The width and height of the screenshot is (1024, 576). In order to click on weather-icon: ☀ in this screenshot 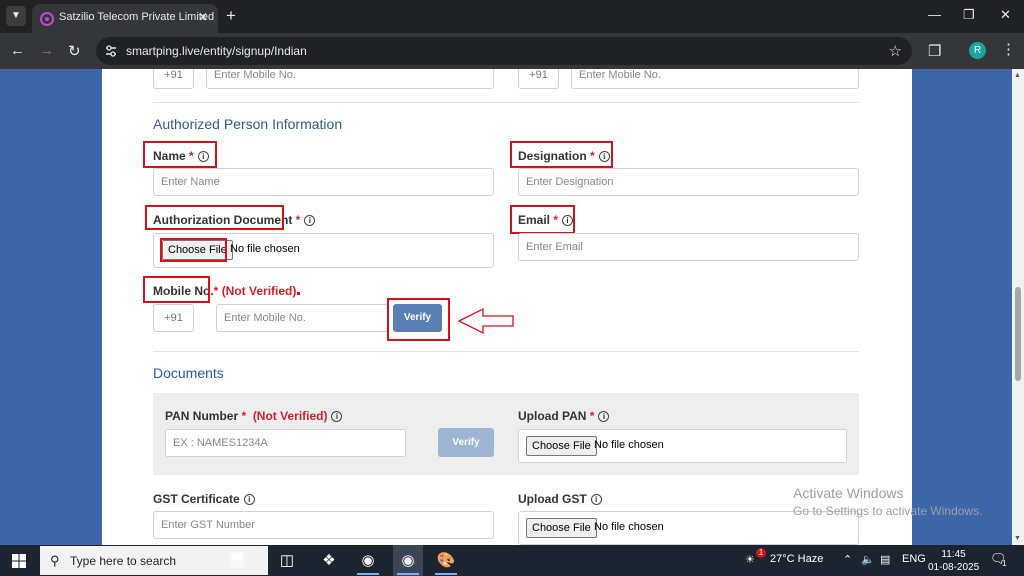, I will do `click(750, 559)`.